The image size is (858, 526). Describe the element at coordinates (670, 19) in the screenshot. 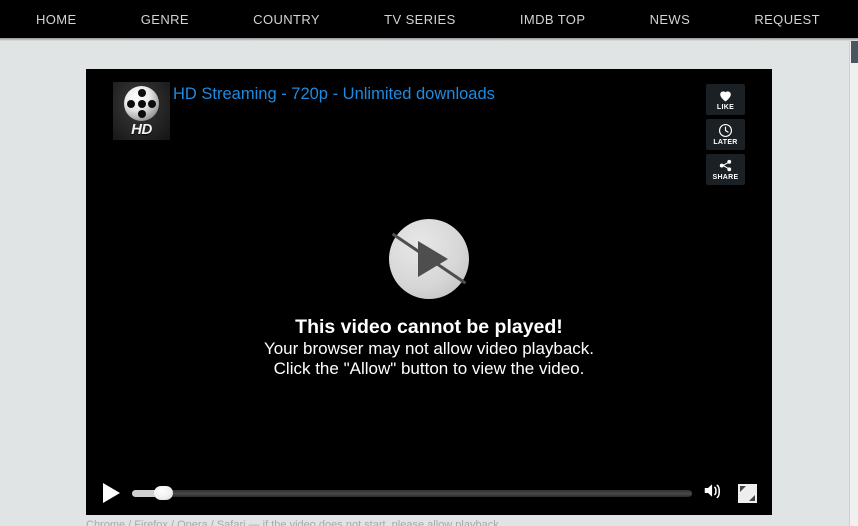

I see `nav-item-news: NEWS` at that location.